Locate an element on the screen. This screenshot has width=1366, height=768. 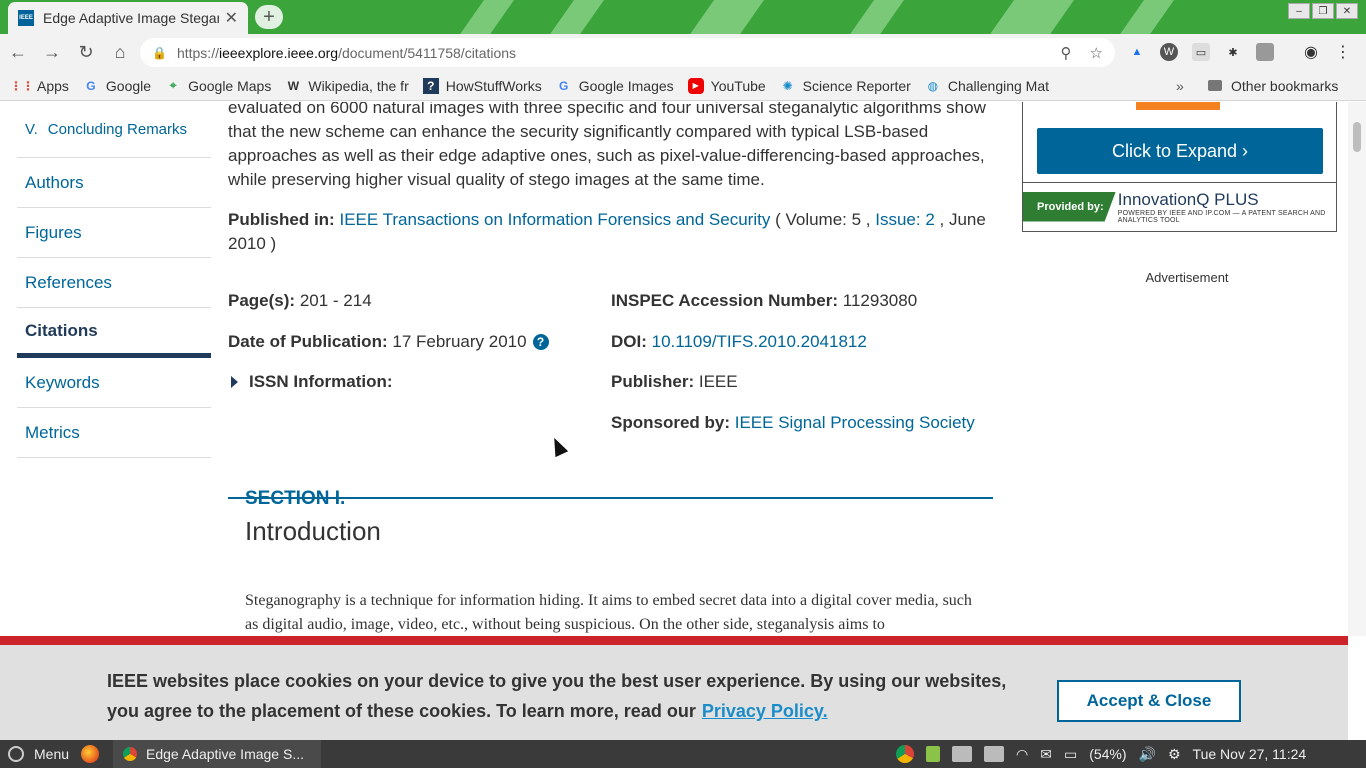
home-icon: ⌂ is located at coordinates (120, 53).